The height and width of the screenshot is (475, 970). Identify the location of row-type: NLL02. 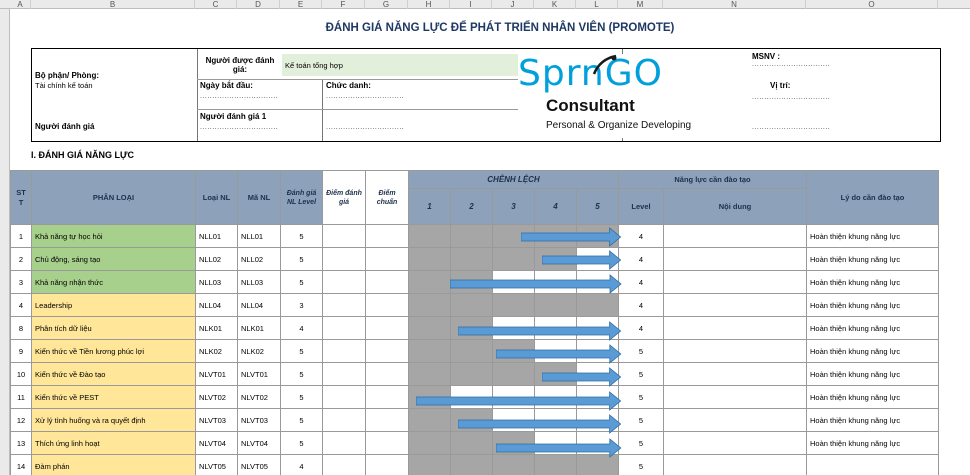
(216, 259).